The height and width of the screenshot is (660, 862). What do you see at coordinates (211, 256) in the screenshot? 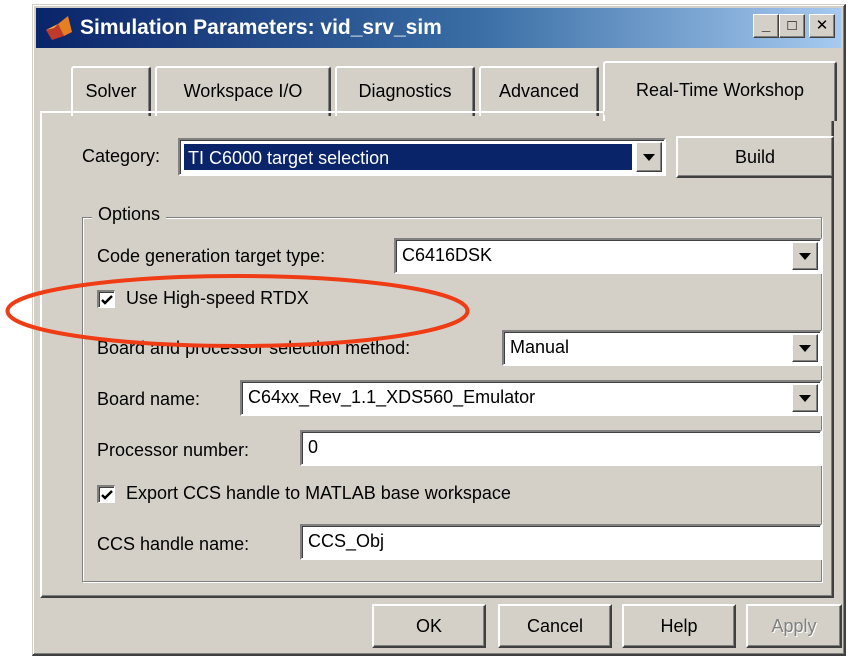
I see `code-gen-target-label: Code generation target type:` at bounding box center [211, 256].